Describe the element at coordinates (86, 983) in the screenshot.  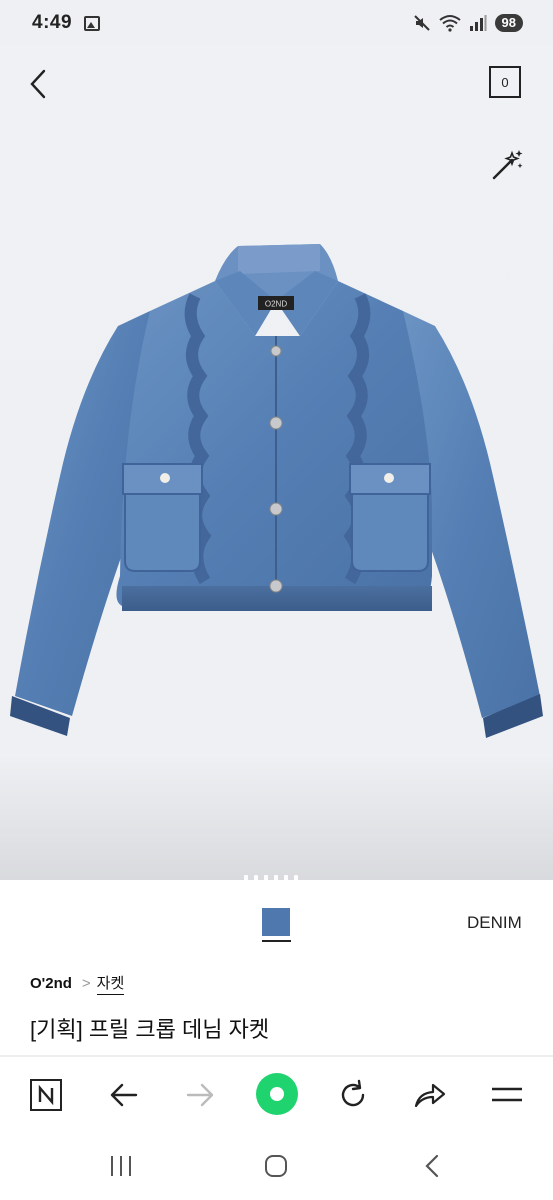
I see `chevron-right-icon: >` at that location.